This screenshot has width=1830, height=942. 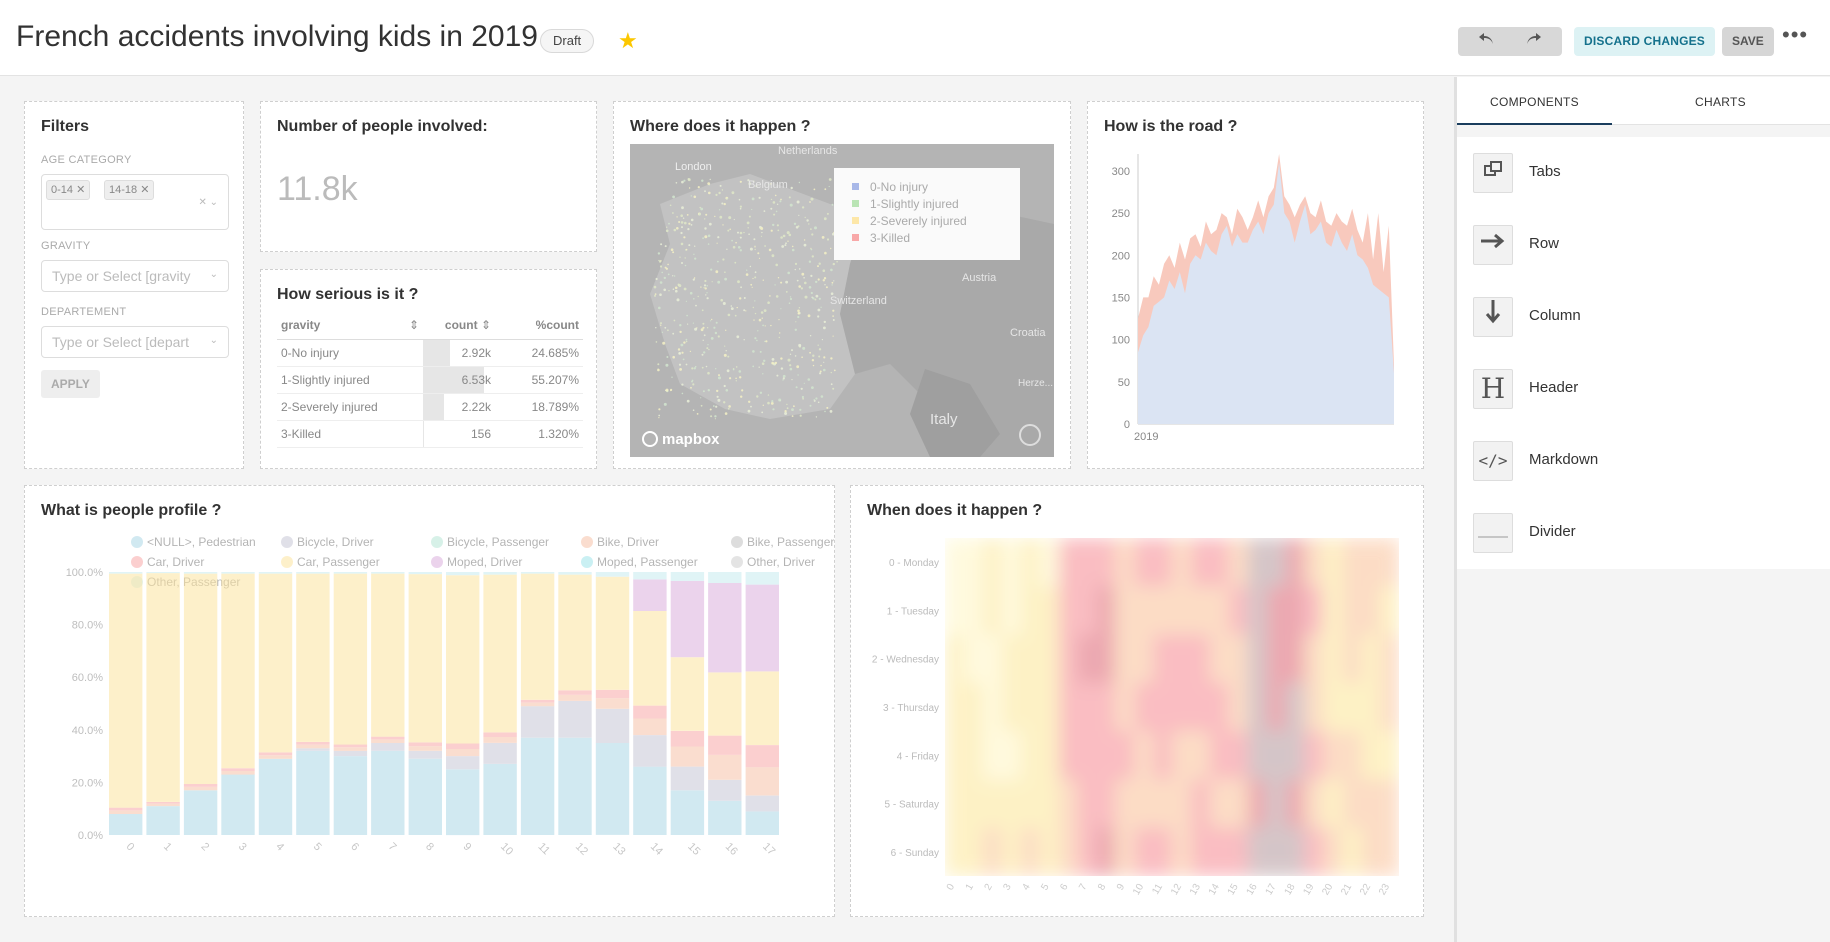 What do you see at coordinates (647, 562) in the screenshot?
I see `legend-entry: Moped, Passenger` at bounding box center [647, 562].